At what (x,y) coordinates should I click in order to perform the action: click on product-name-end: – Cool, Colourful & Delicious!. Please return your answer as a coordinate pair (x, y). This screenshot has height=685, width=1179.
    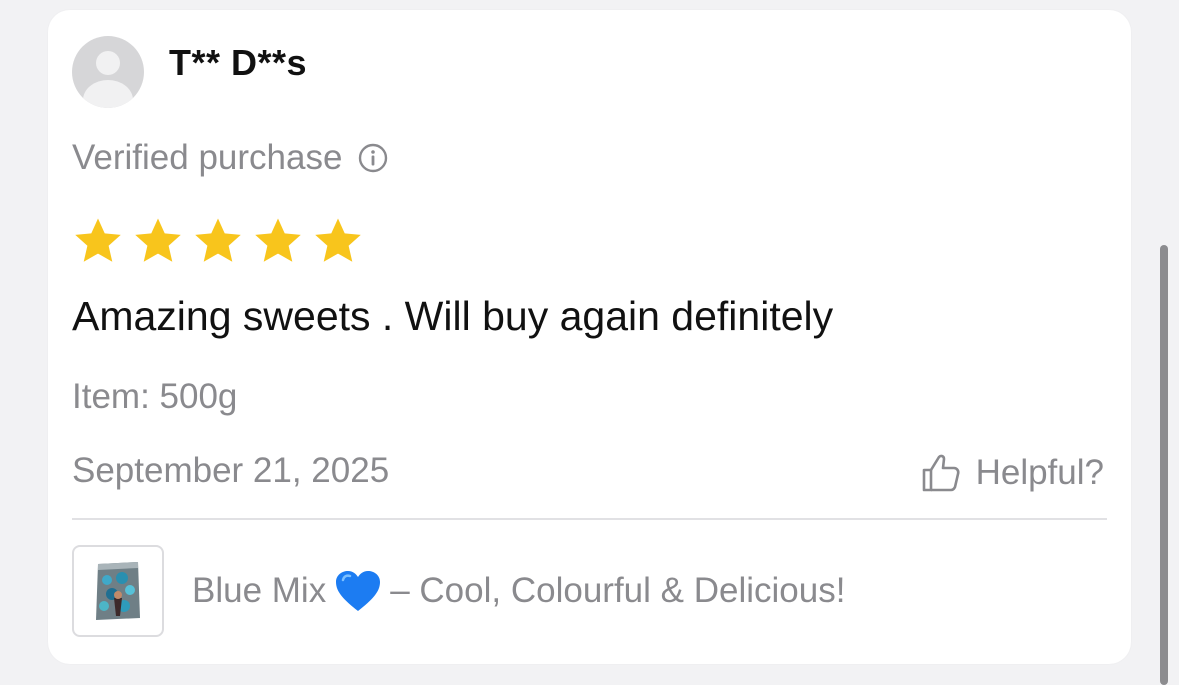
    Looking at the image, I should click on (618, 590).